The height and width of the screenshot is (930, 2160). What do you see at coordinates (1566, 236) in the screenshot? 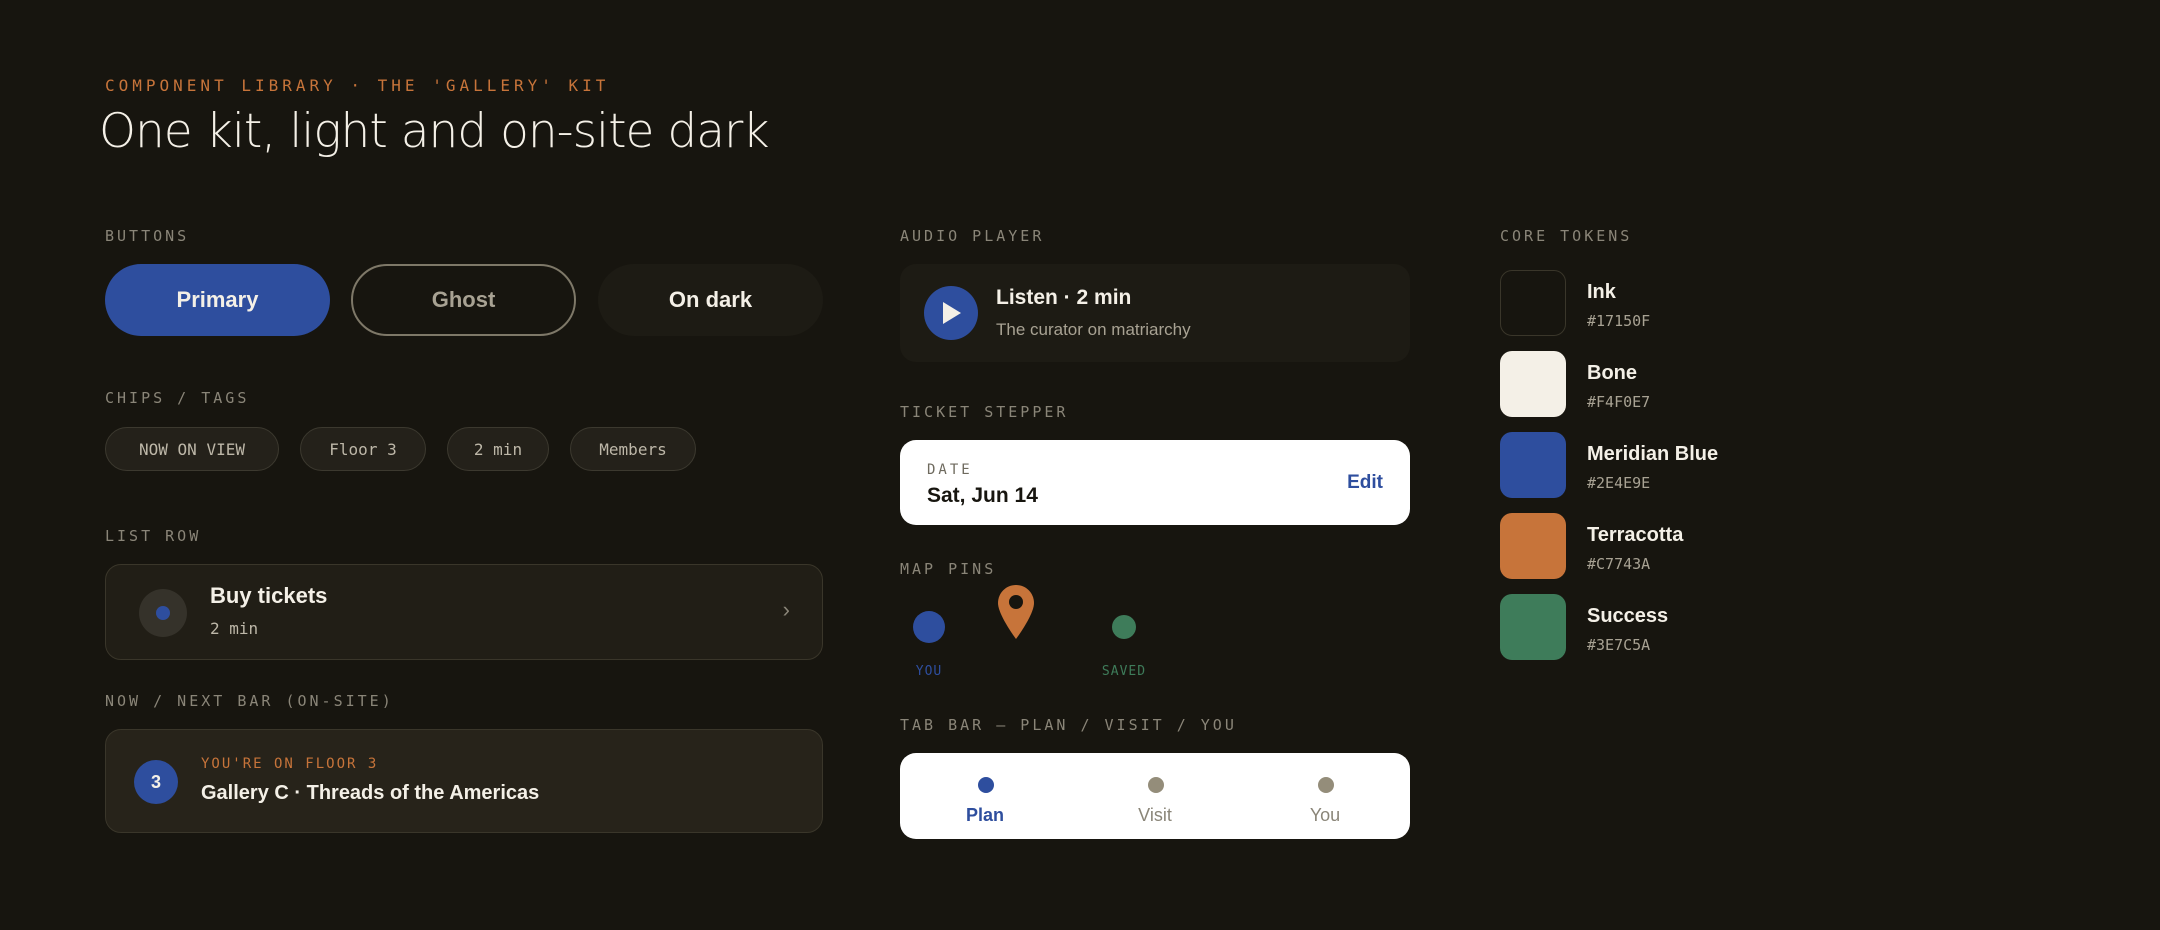
I see `section-label-core-tokens: CORE TOKENS` at bounding box center [1566, 236].